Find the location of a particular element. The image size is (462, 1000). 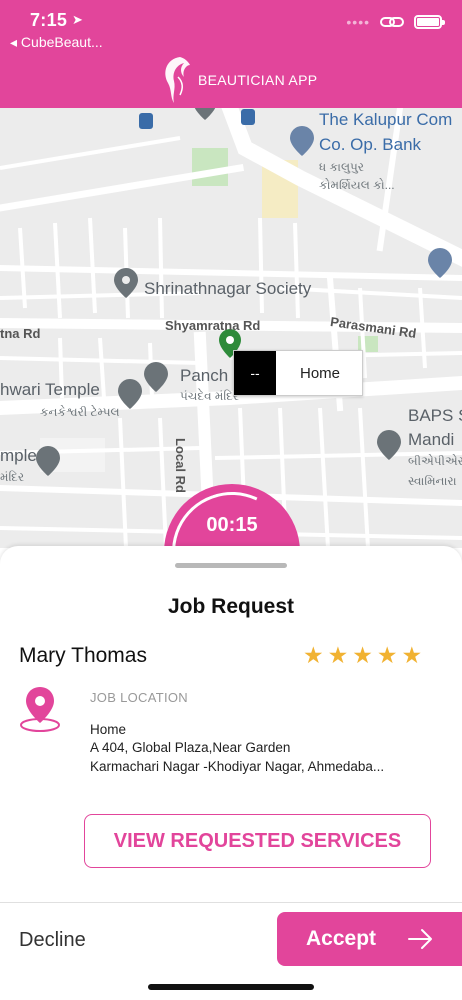

sheet-drag-handle is located at coordinates (231, 565).